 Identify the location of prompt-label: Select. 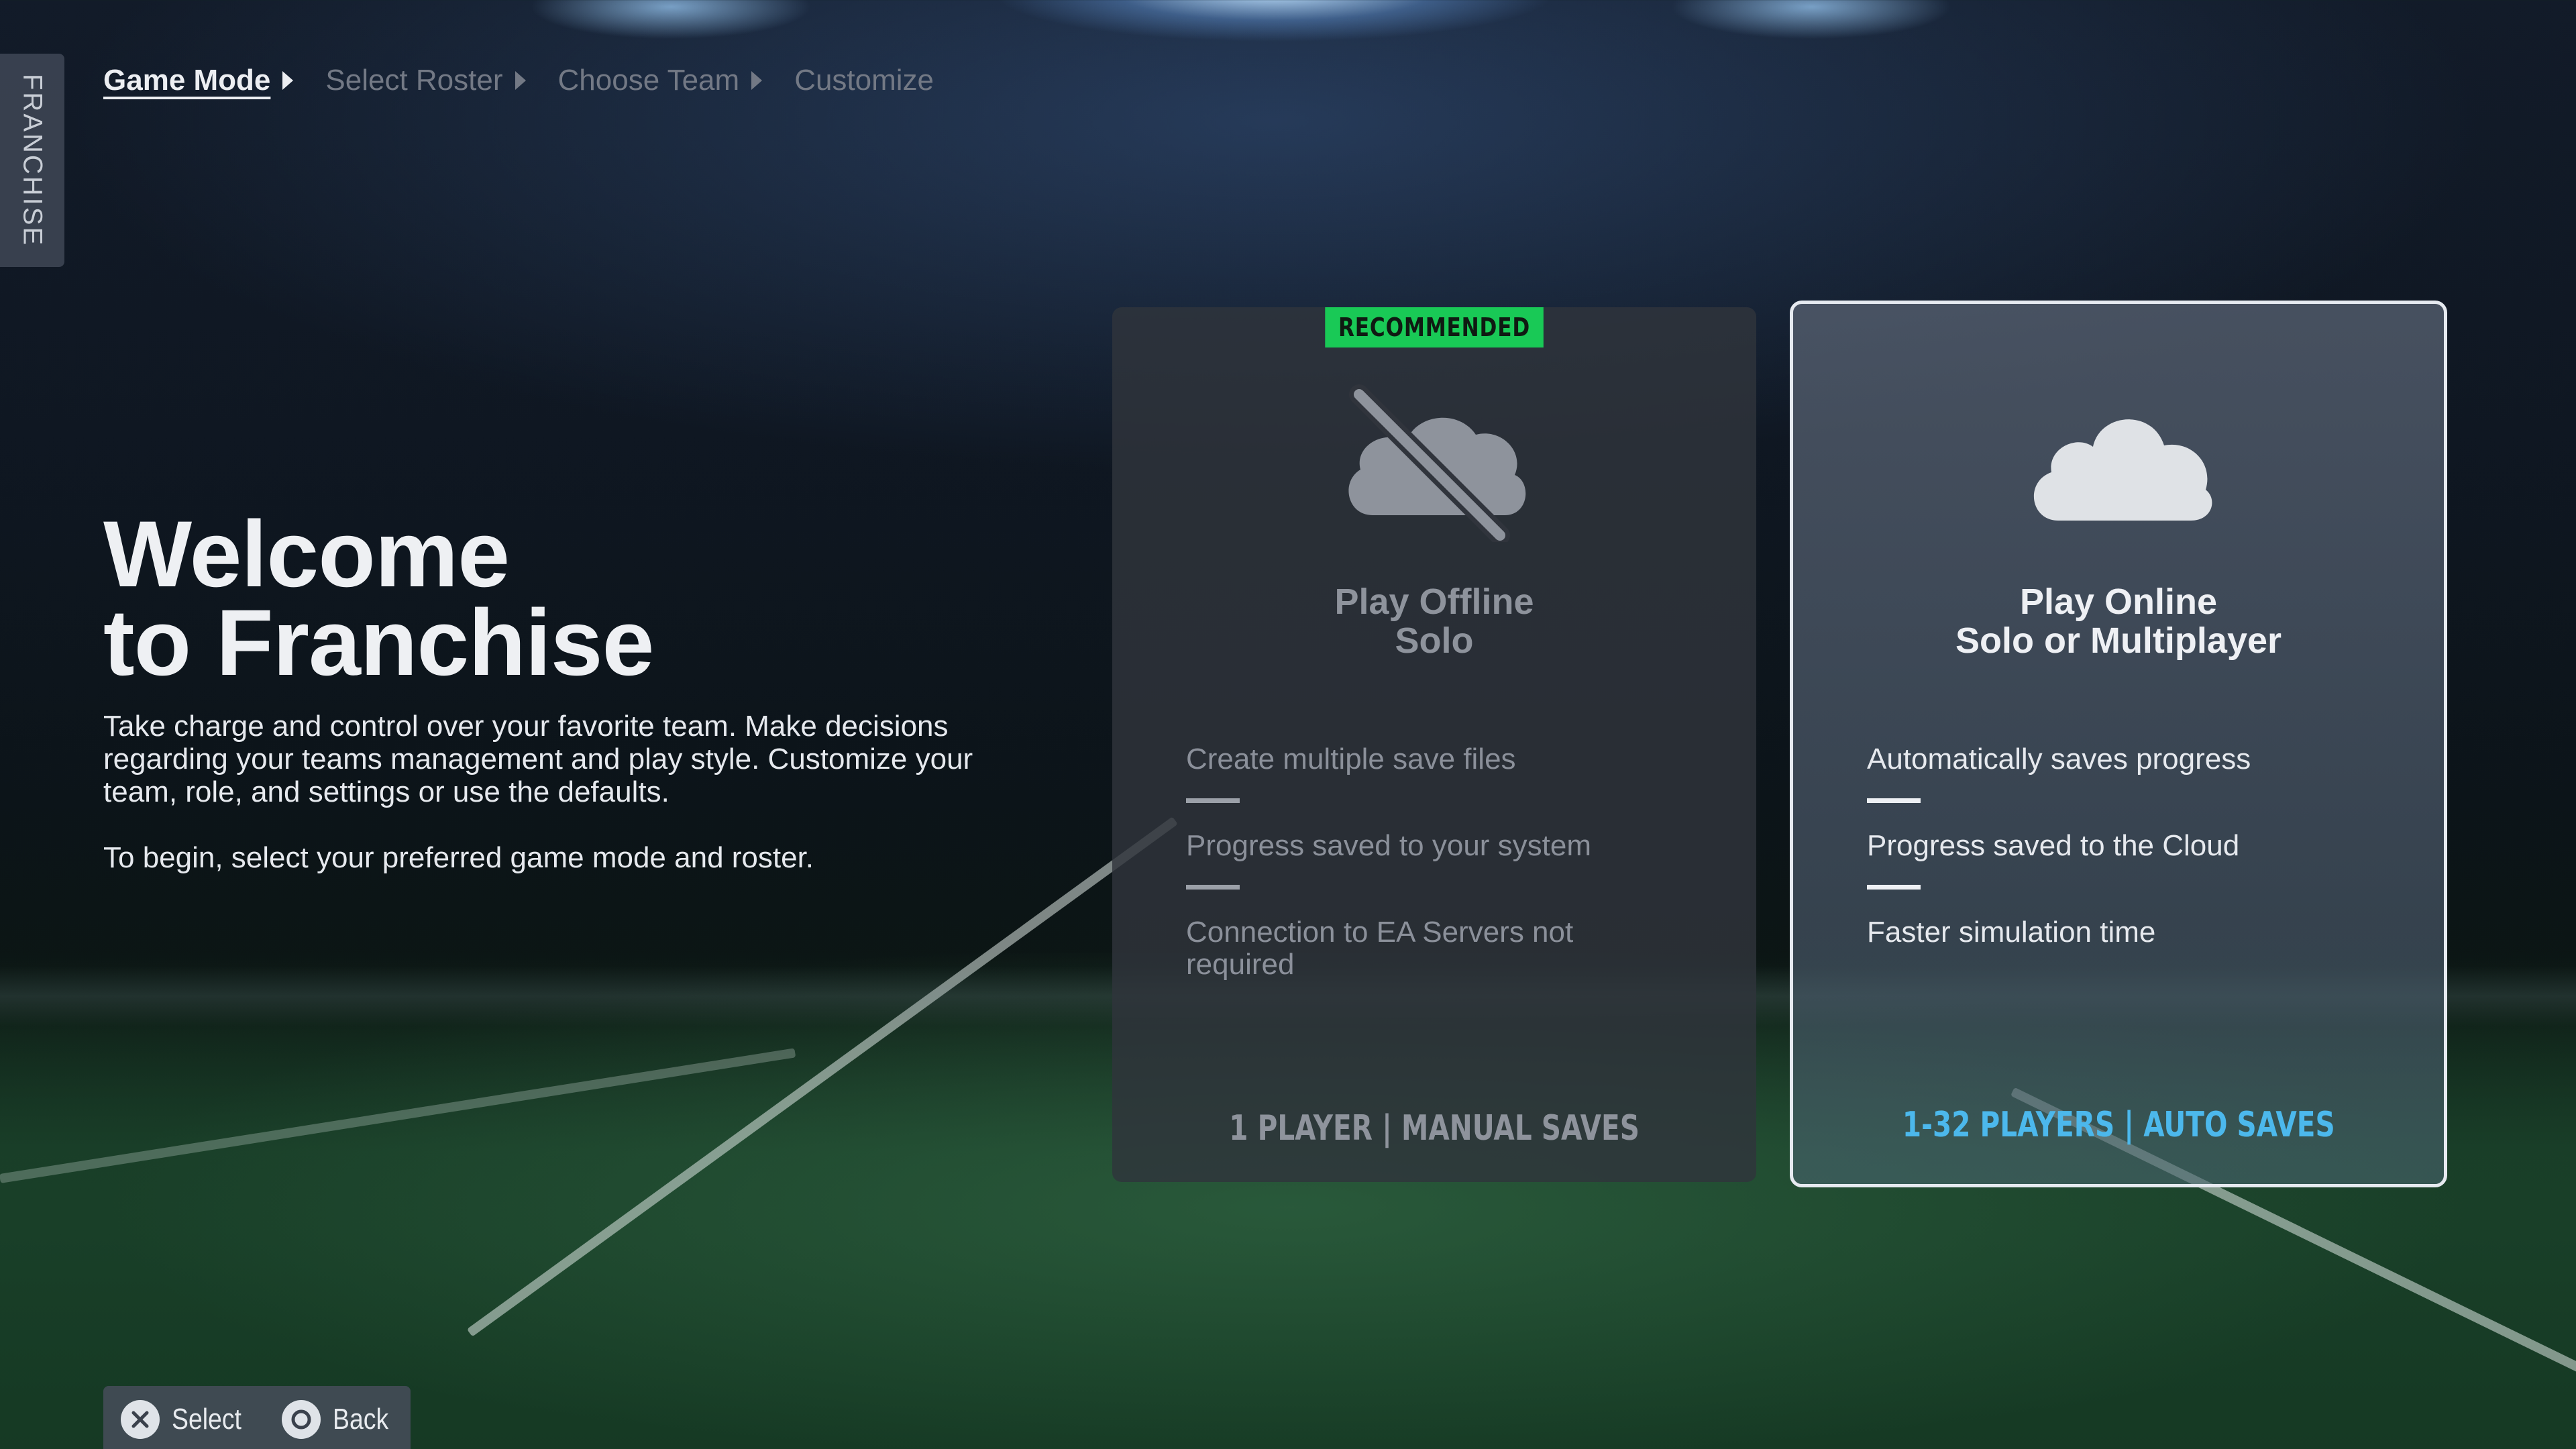
(206, 1419).